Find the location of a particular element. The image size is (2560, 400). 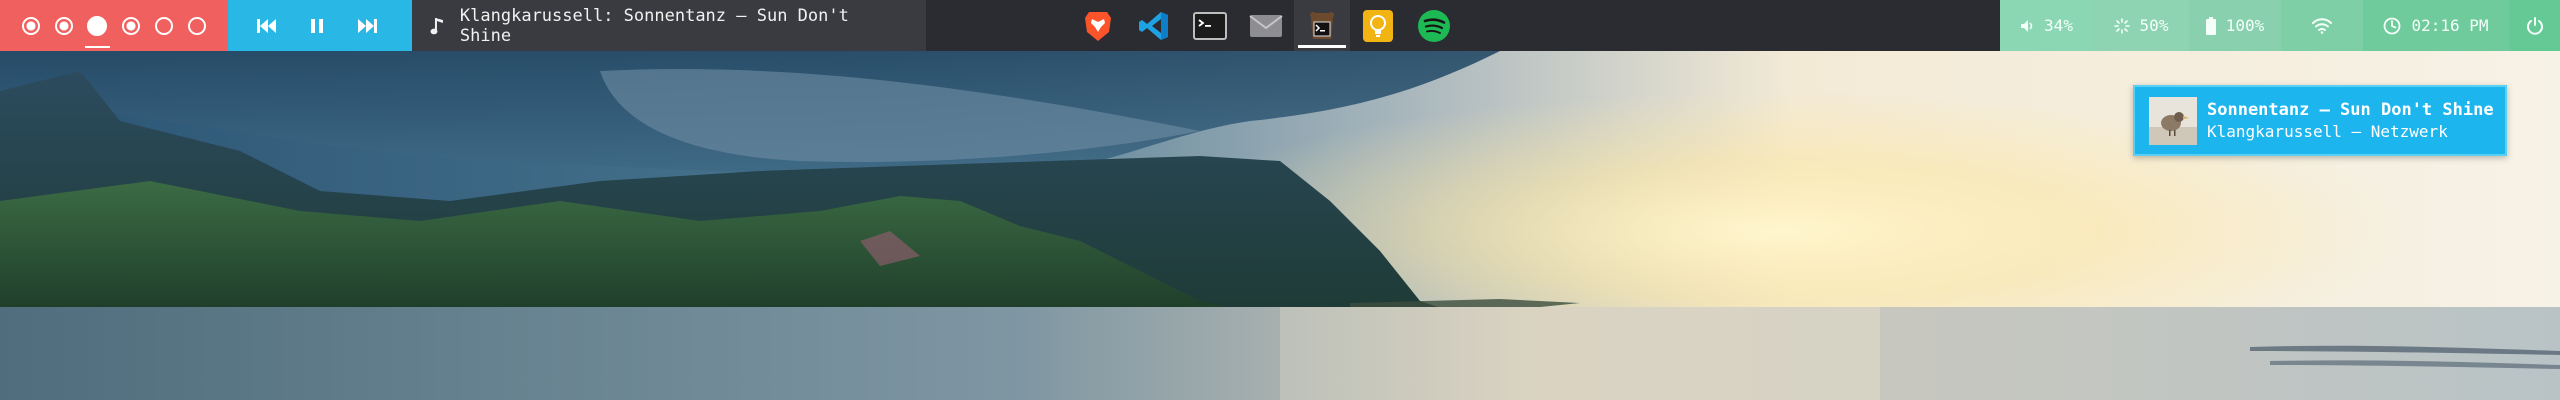

skip-next-icon is located at coordinates (367, 25).